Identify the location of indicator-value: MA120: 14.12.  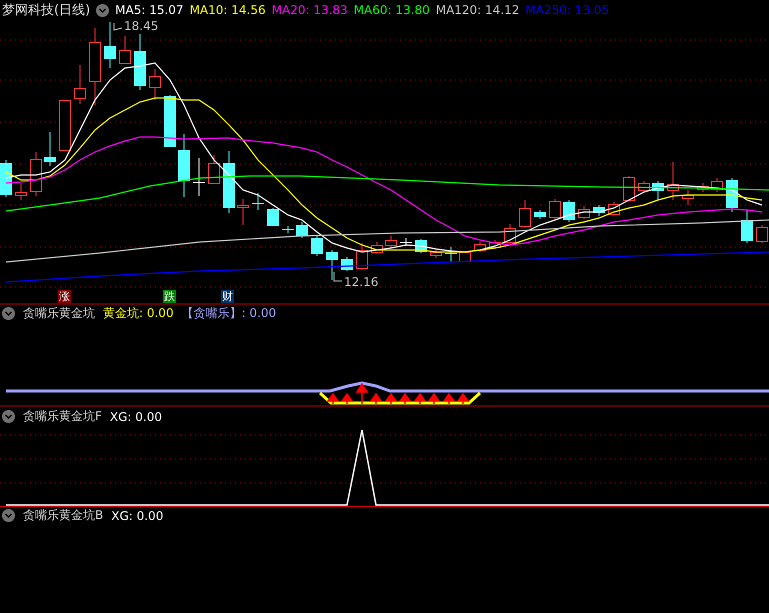
(478, 10).